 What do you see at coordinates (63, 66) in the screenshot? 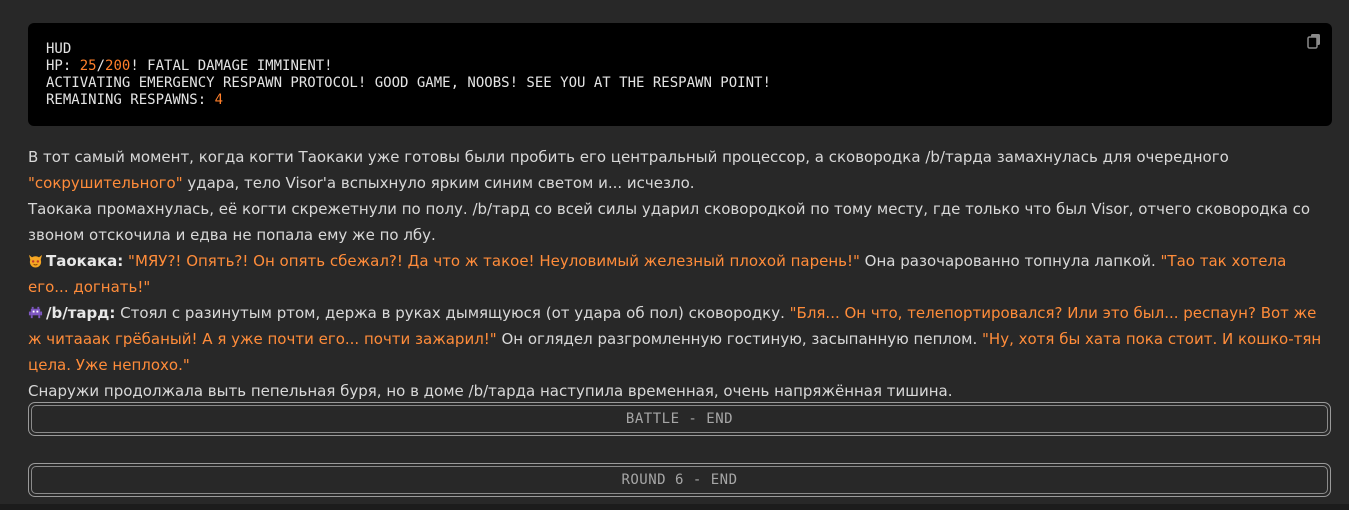
I see `hp-label: HP:` at bounding box center [63, 66].